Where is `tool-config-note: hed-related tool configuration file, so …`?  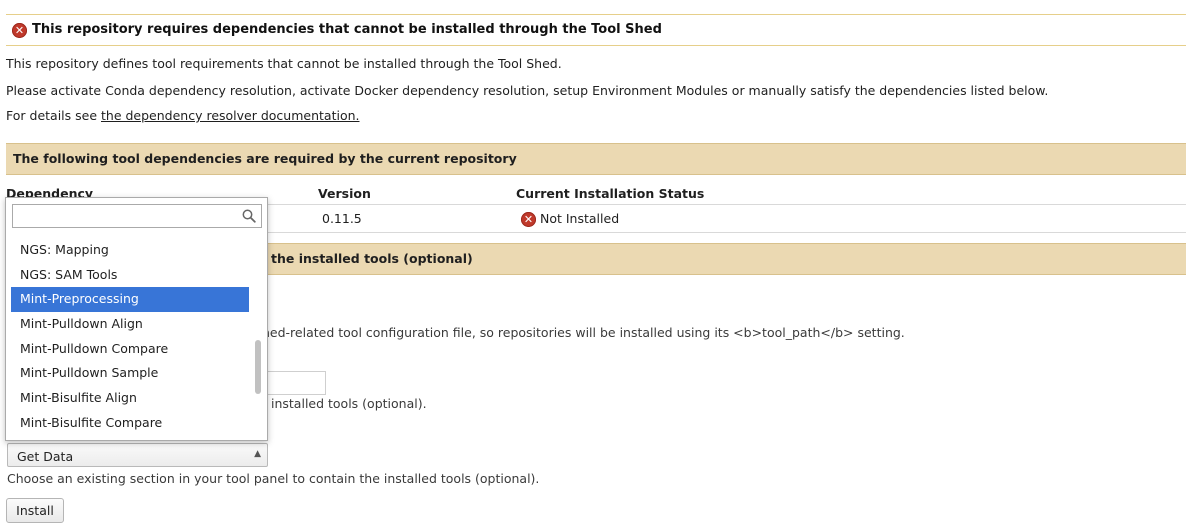 tool-config-note: hed-related tool configuration file, so … is located at coordinates (583, 332).